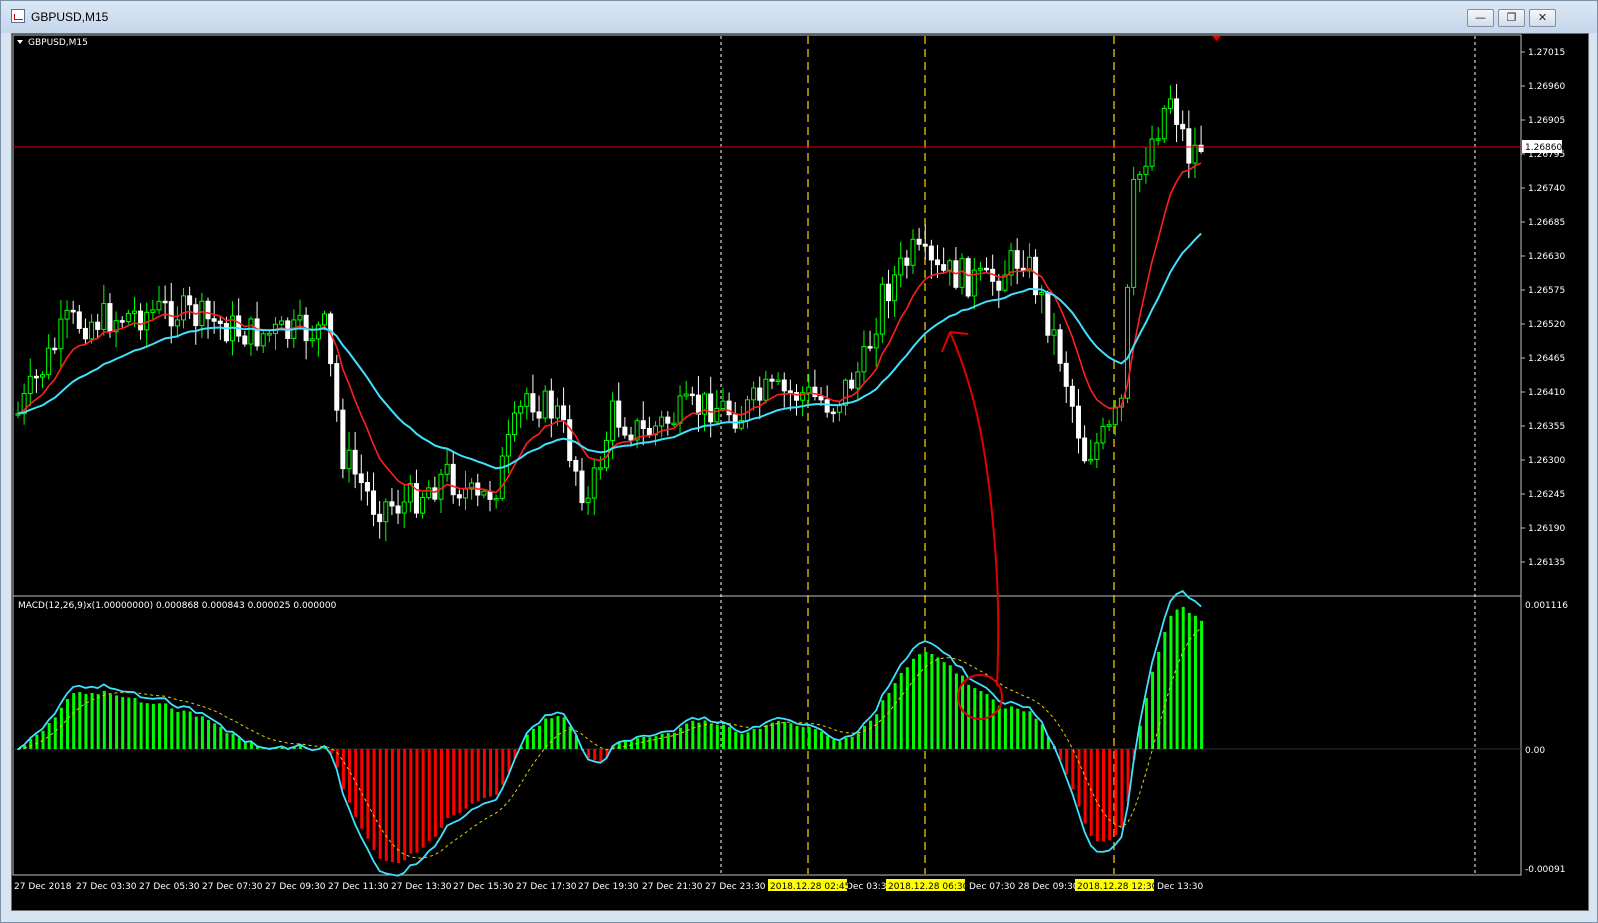 This screenshot has height=923, width=1598. What do you see at coordinates (1546, 359) in the screenshot?
I see `price-tick-label: 1.26465` at bounding box center [1546, 359].